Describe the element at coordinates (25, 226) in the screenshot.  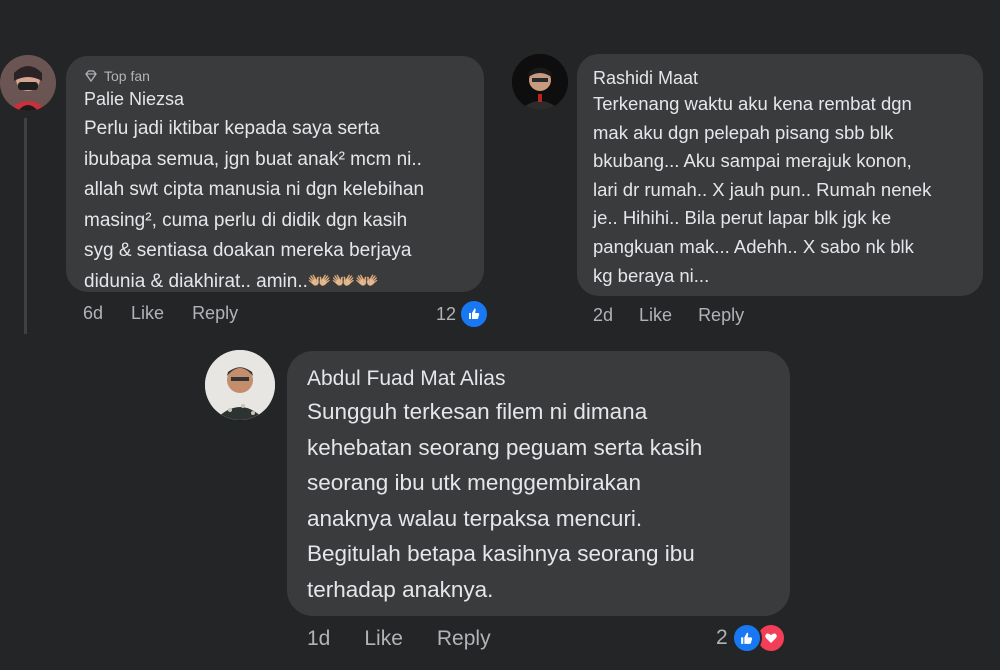
I see `thread-line` at that location.